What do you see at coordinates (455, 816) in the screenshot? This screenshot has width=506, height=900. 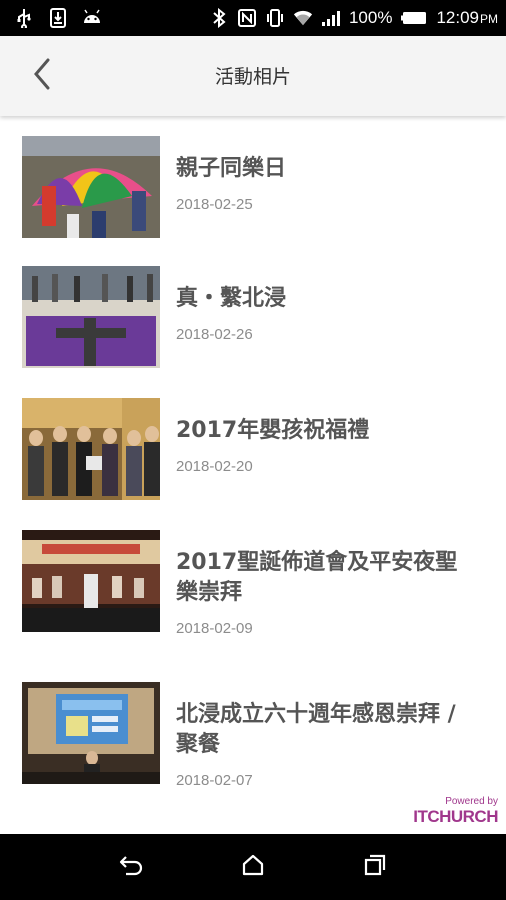 I see `itchurch-logo: ITCHURCH` at bounding box center [455, 816].